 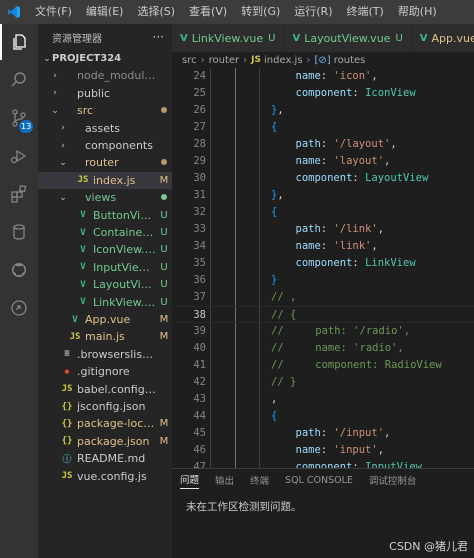 I want to click on line-number: 41, so click(x=199, y=365).